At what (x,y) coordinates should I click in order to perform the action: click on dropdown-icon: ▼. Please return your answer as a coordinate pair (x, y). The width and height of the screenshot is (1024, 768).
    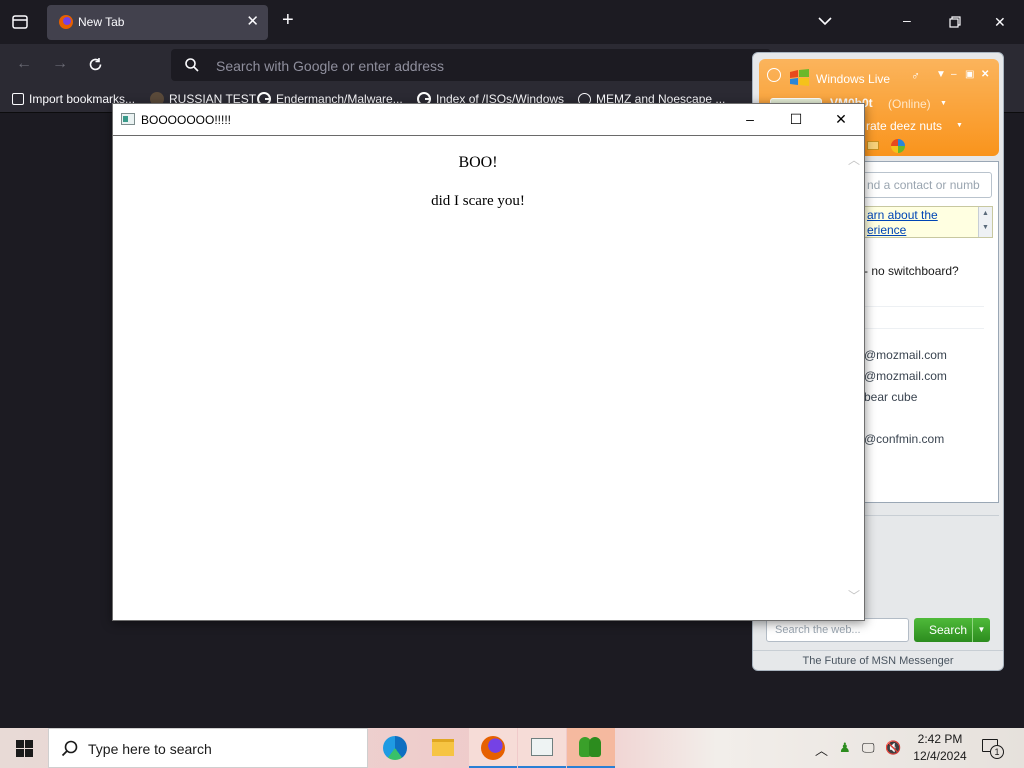
    Looking at the image, I should click on (941, 74).